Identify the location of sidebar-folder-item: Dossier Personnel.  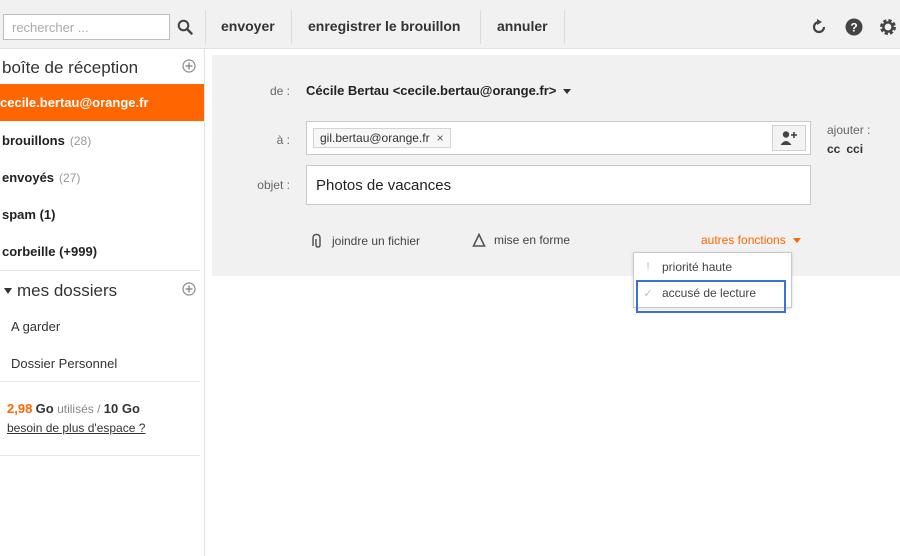
(102, 363).